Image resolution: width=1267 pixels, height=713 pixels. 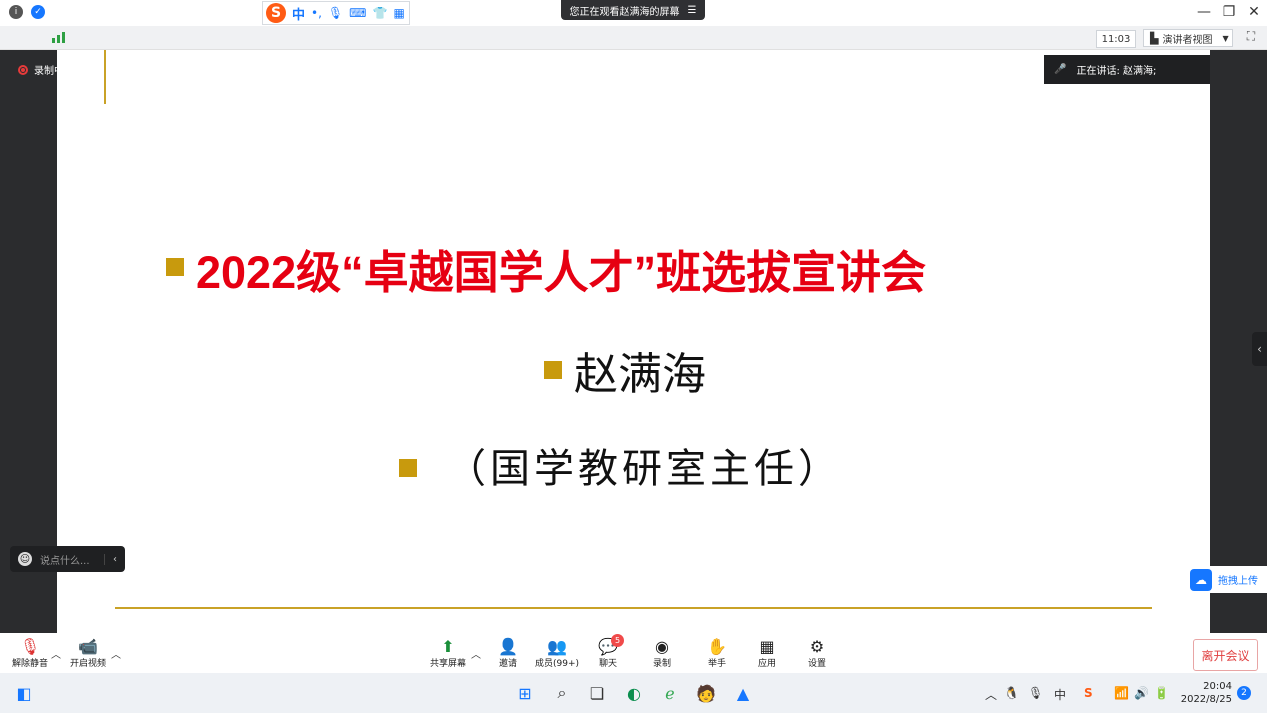 What do you see at coordinates (640, 374) in the screenshot?
I see `slide-speaker-name: 赵满海` at bounding box center [640, 374].